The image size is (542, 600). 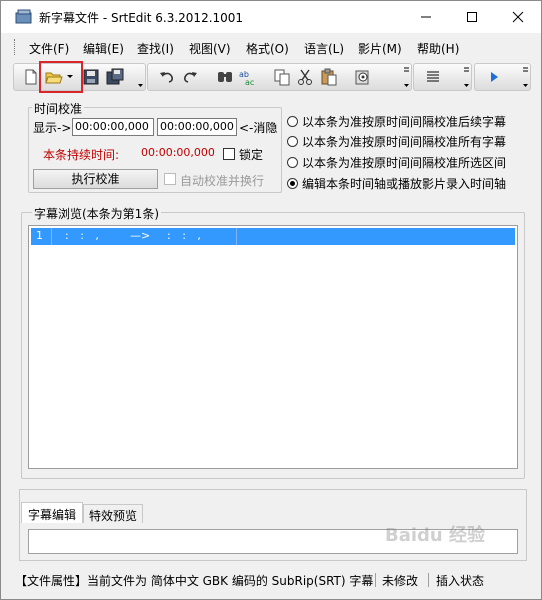 What do you see at coordinates (167, 77) in the screenshot?
I see `undo-icon` at bounding box center [167, 77].